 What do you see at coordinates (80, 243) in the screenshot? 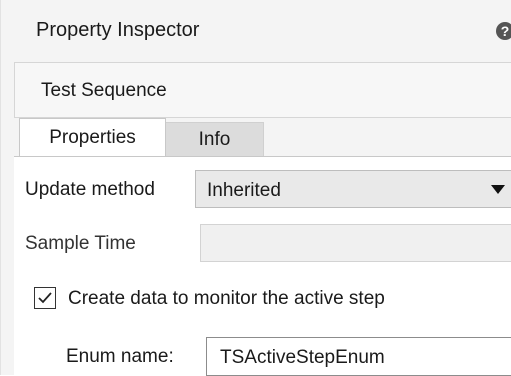
I see `sample-time-label: Sample Time` at bounding box center [80, 243].